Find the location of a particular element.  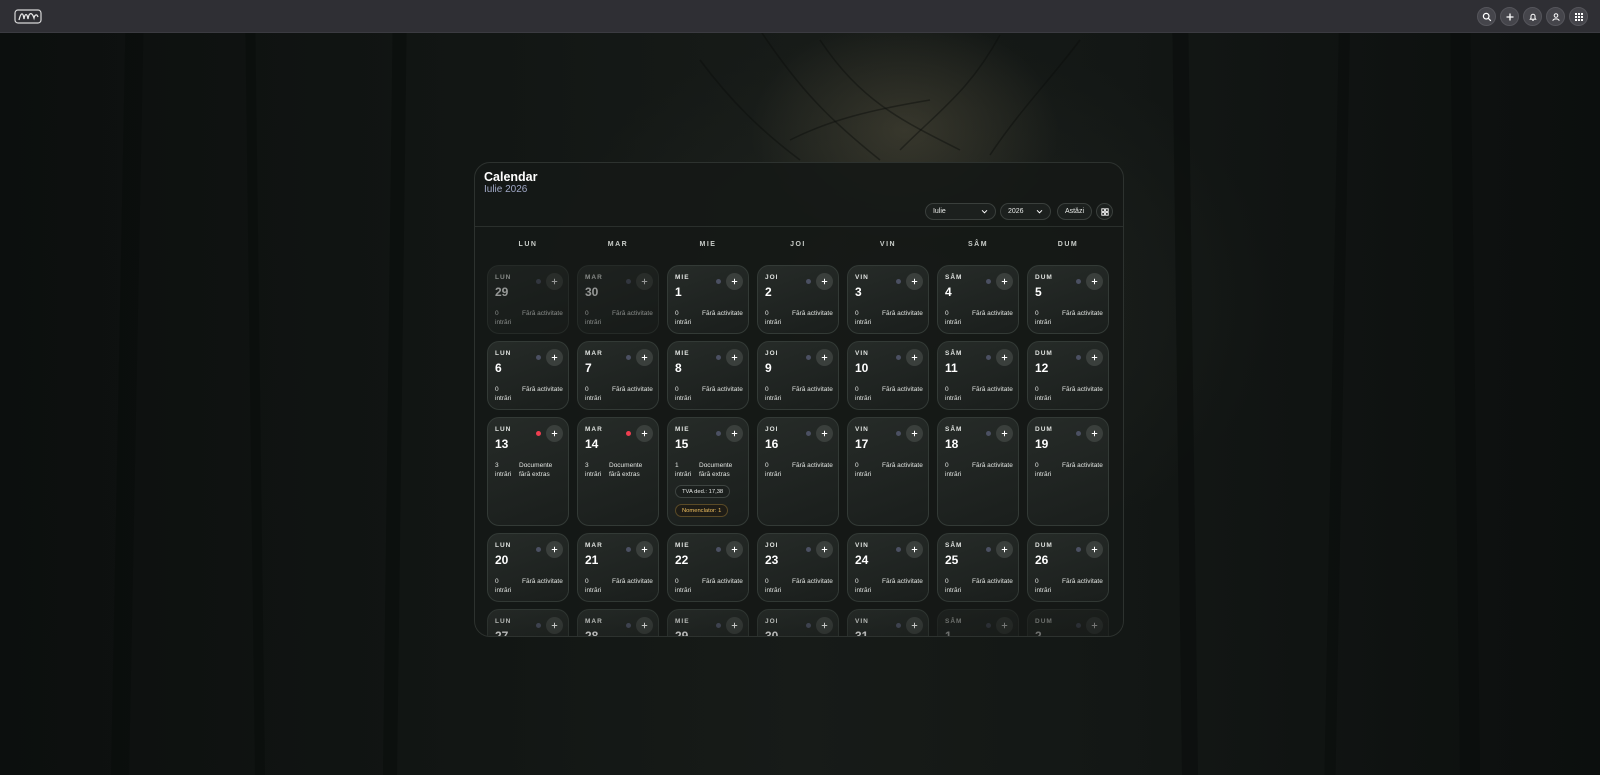

day-weekday: SÂM is located at coordinates (954, 277).